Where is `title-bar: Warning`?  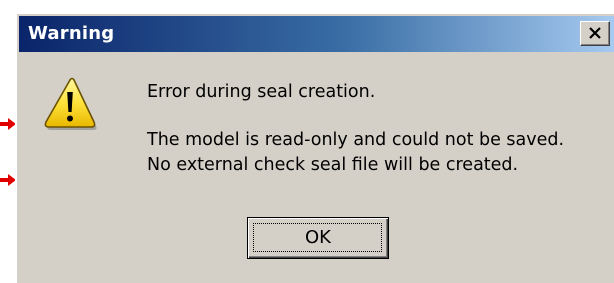 title-bar: Warning is located at coordinates (316, 34).